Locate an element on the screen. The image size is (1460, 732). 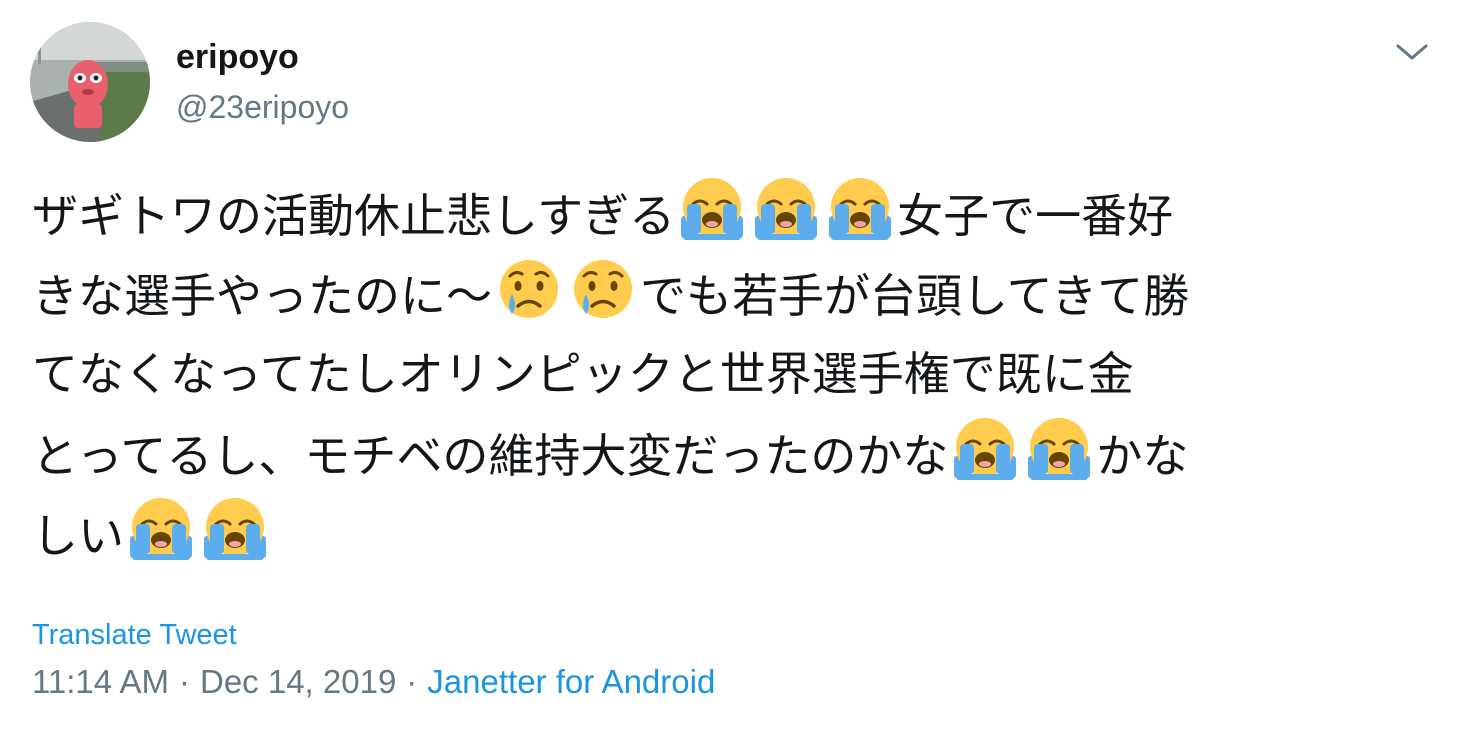
avatar is located at coordinates (90, 82).